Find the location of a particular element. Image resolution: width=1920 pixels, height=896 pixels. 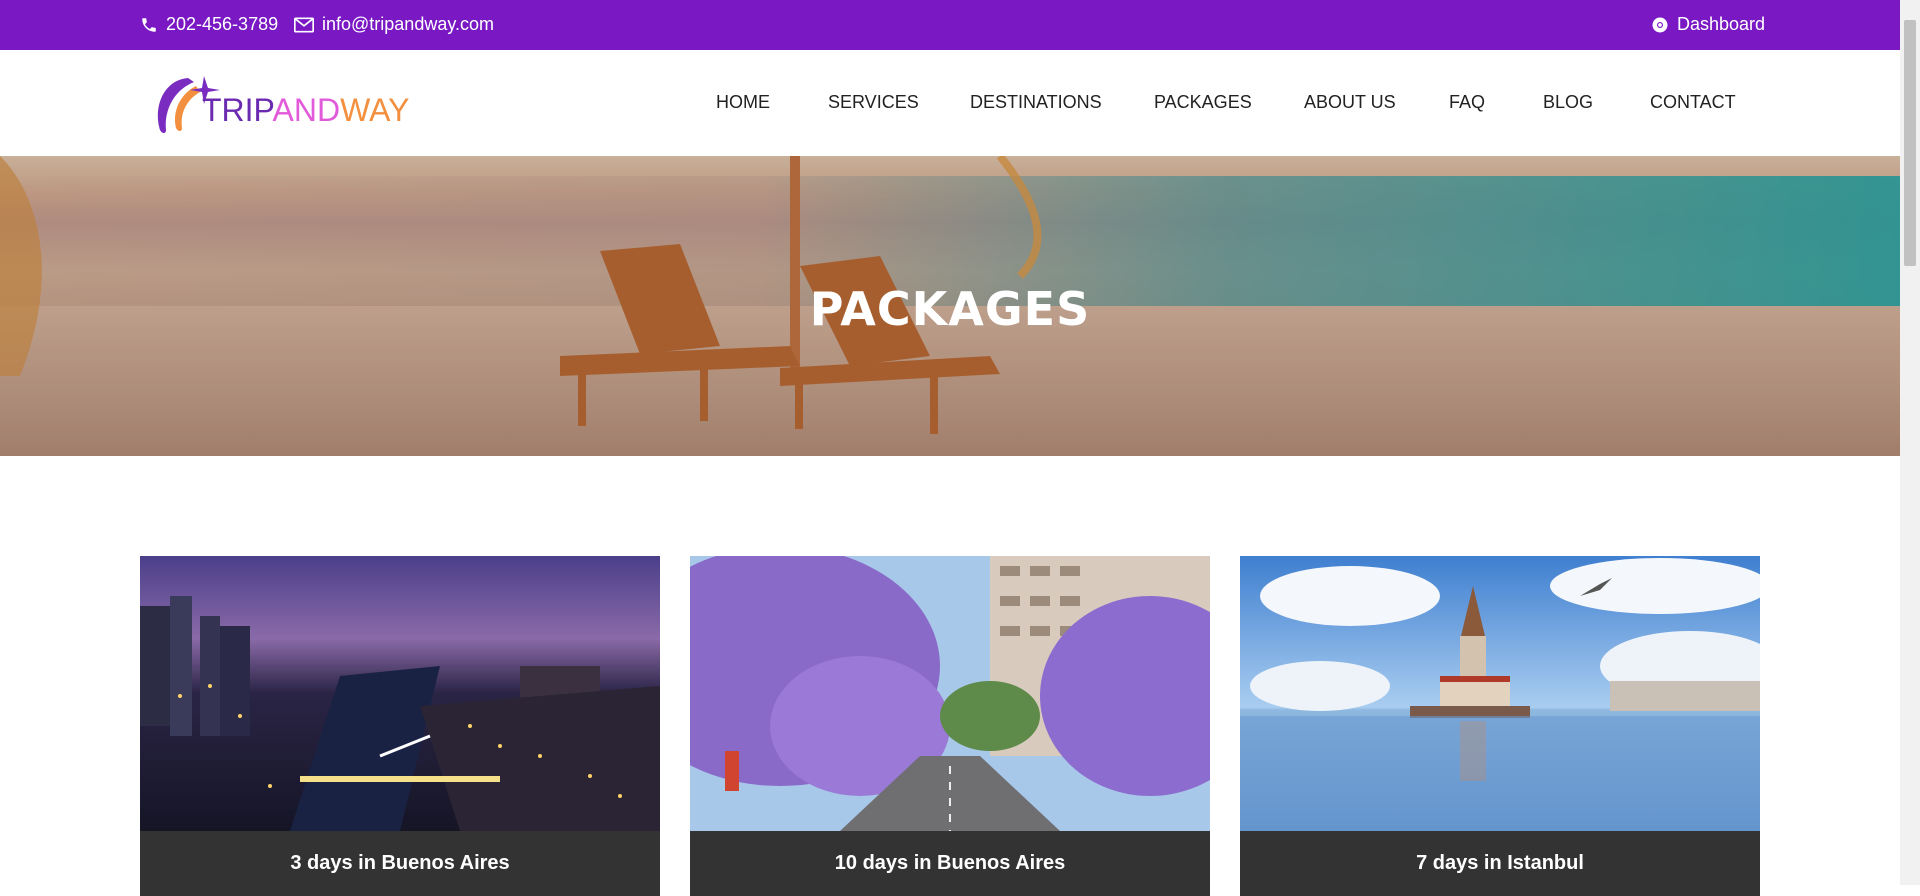

package-card: 7 days in Istanbul is located at coordinates (1500, 726).